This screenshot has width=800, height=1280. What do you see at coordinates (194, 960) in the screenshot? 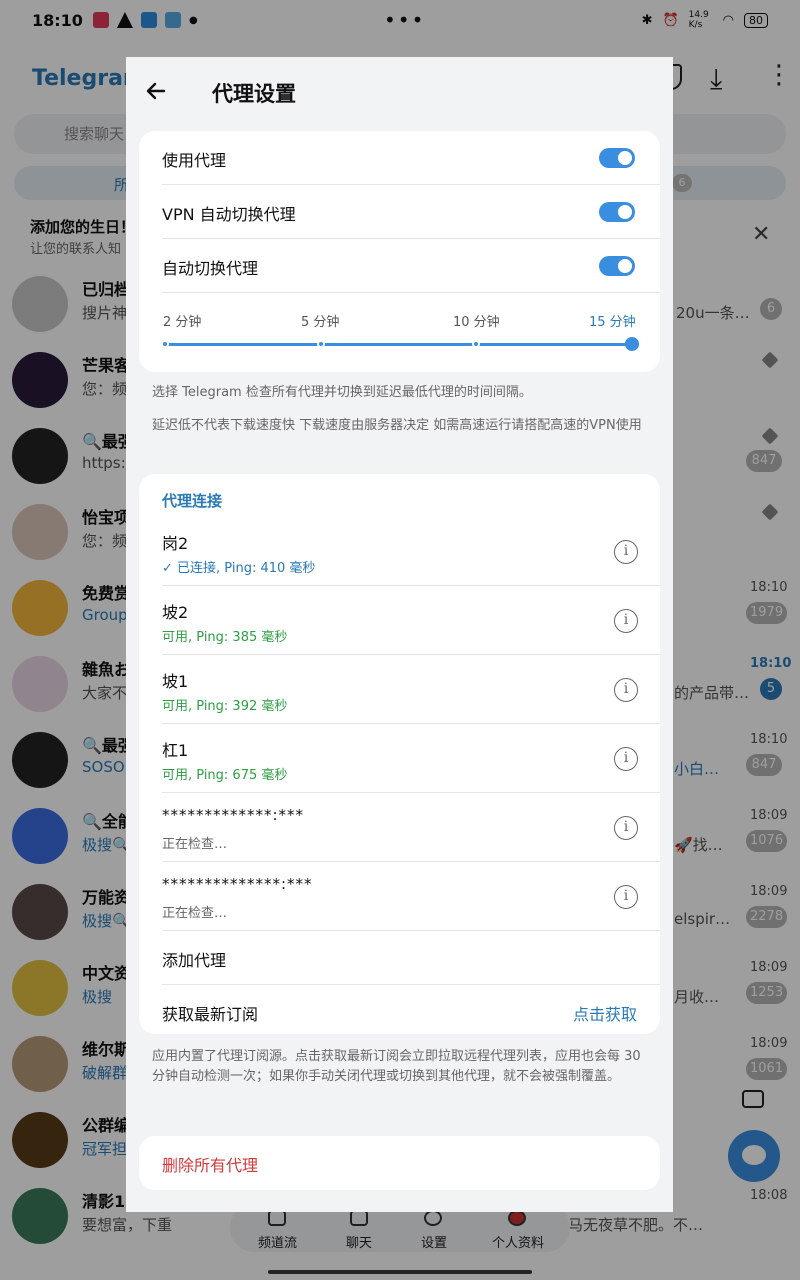
I see `add-proxy-label: 添加代理` at bounding box center [194, 960].